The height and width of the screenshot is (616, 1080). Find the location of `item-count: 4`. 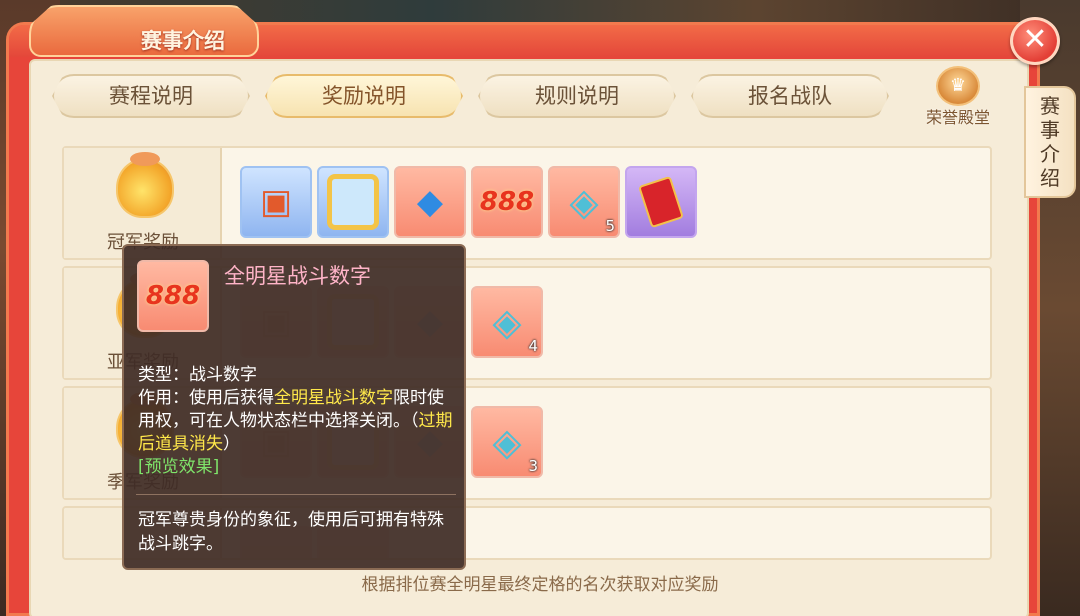

item-count: 4 is located at coordinates (533, 346).